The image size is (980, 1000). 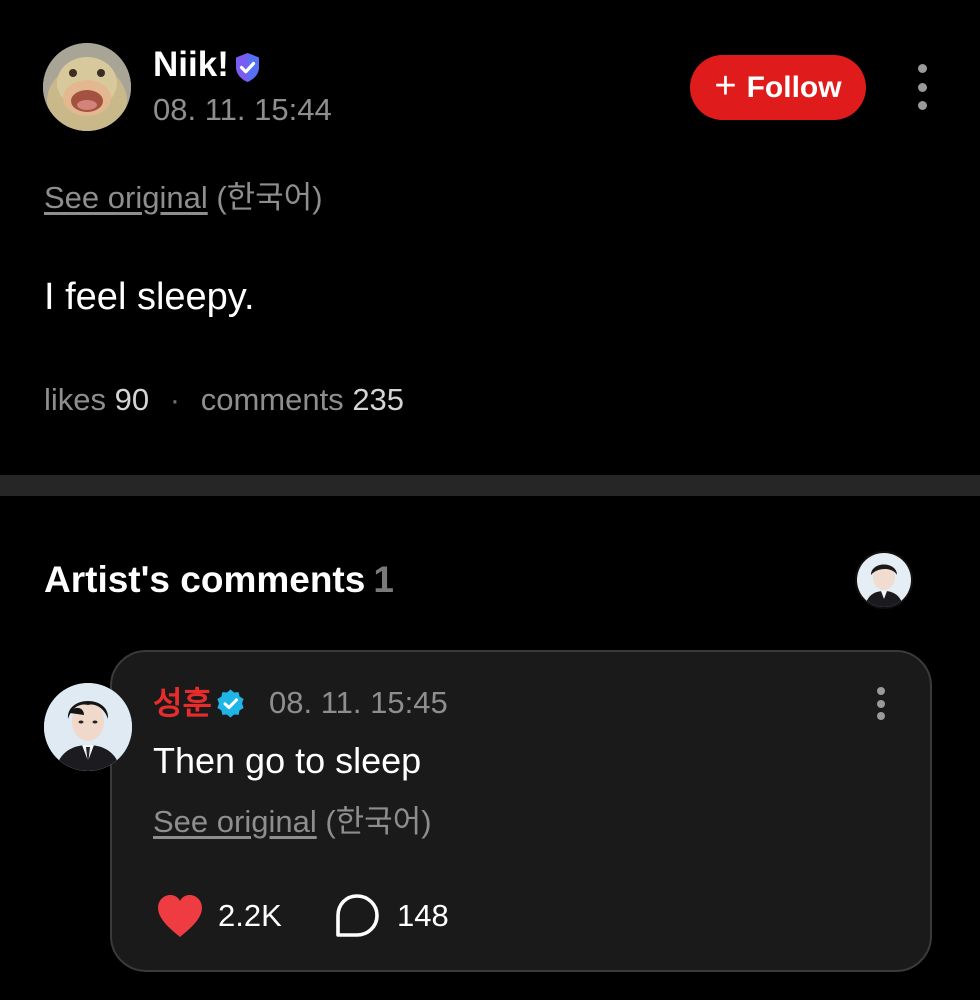 What do you see at coordinates (250, 915) in the screenshot?
I see `comment-like-count: 2.2K` at bounding box center [250, 915].